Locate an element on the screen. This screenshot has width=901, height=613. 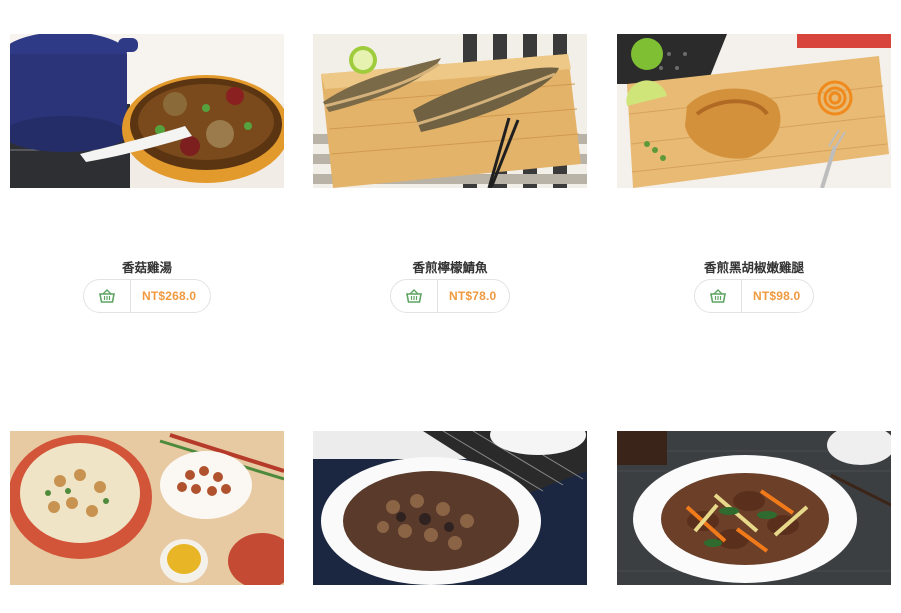
product-card: 香煎檸檬鯖魚 NT$78.0 is located at coordinates (450, 173).